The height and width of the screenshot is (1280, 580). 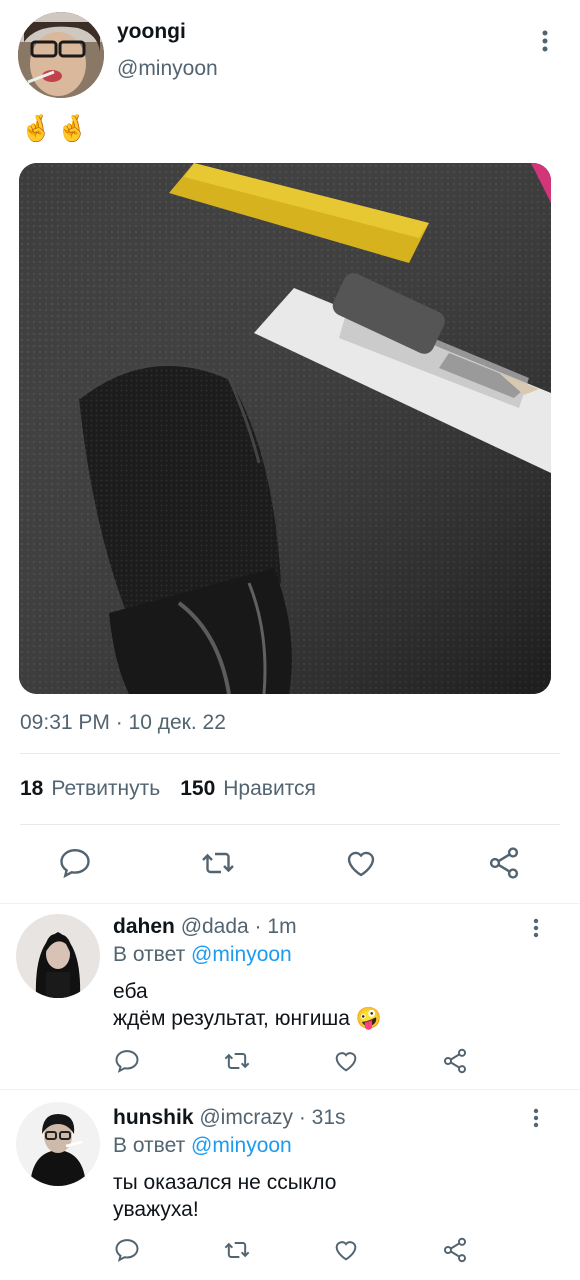 What do you see at coordinates (197, 789) in the screenshot?
I see `likes-count: 150` at bounding box center [197, 789].